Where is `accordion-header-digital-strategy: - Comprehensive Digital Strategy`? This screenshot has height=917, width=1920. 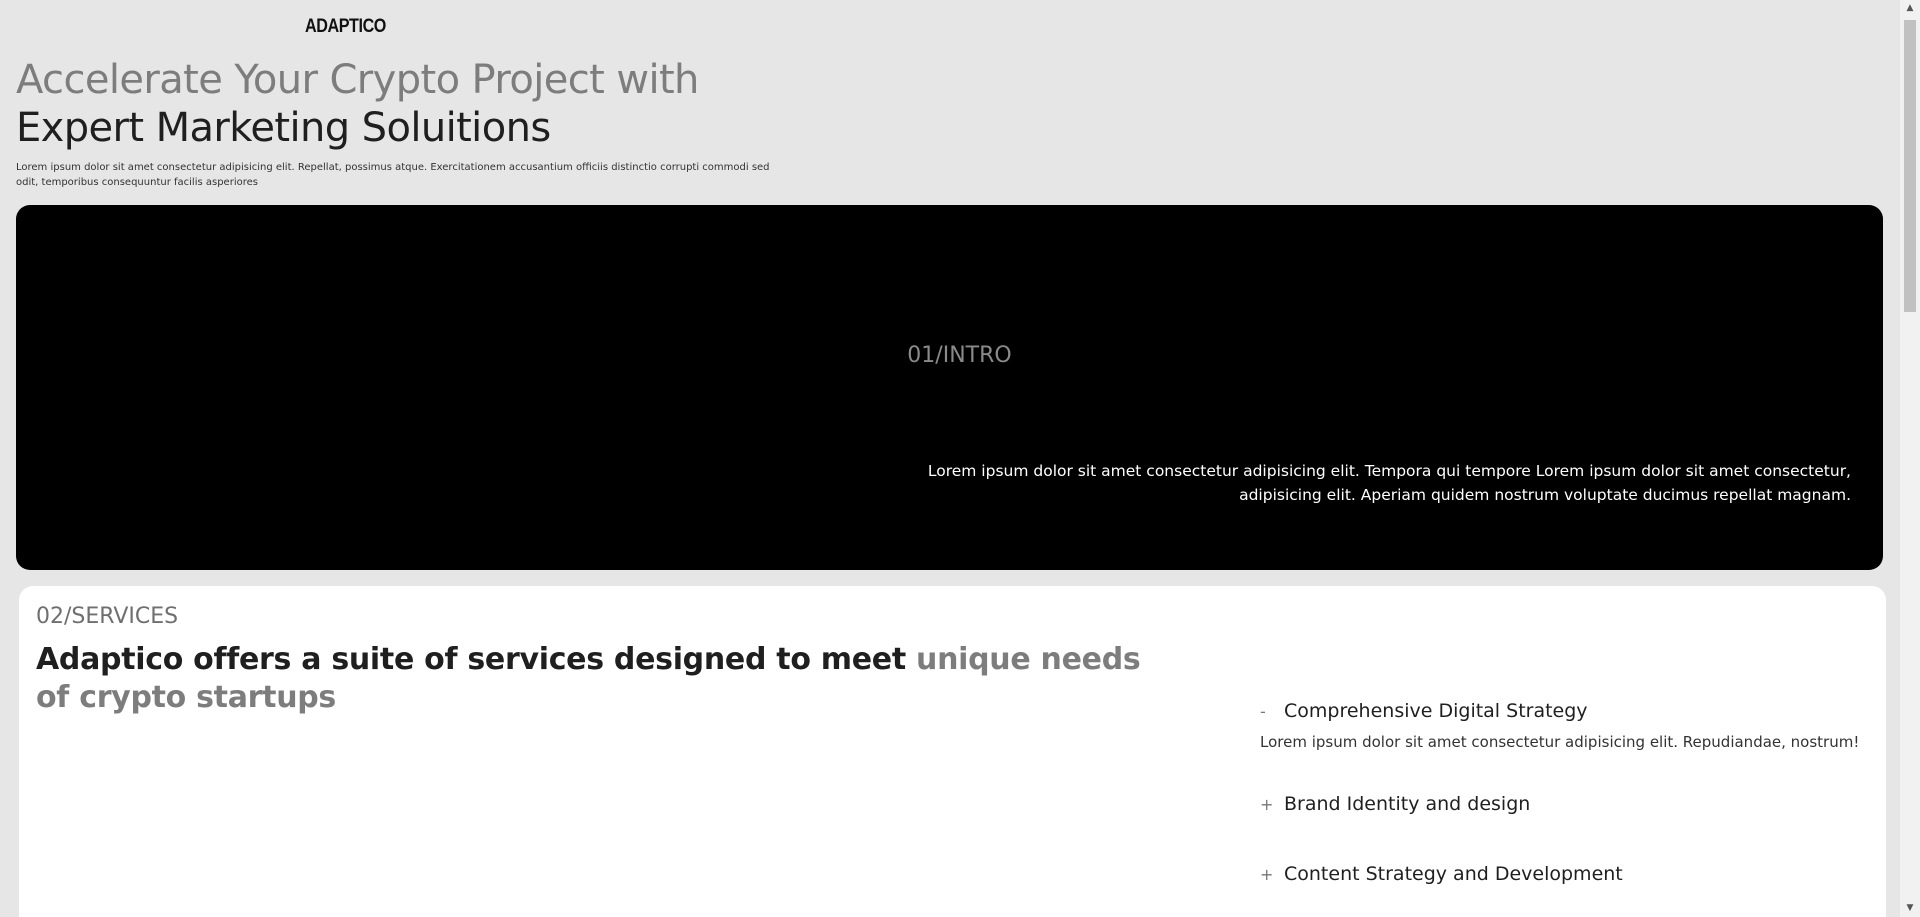
accordion-header-digital-strategy: - Comprehensive Digital Strategy is located at coordinates (1560, 711).